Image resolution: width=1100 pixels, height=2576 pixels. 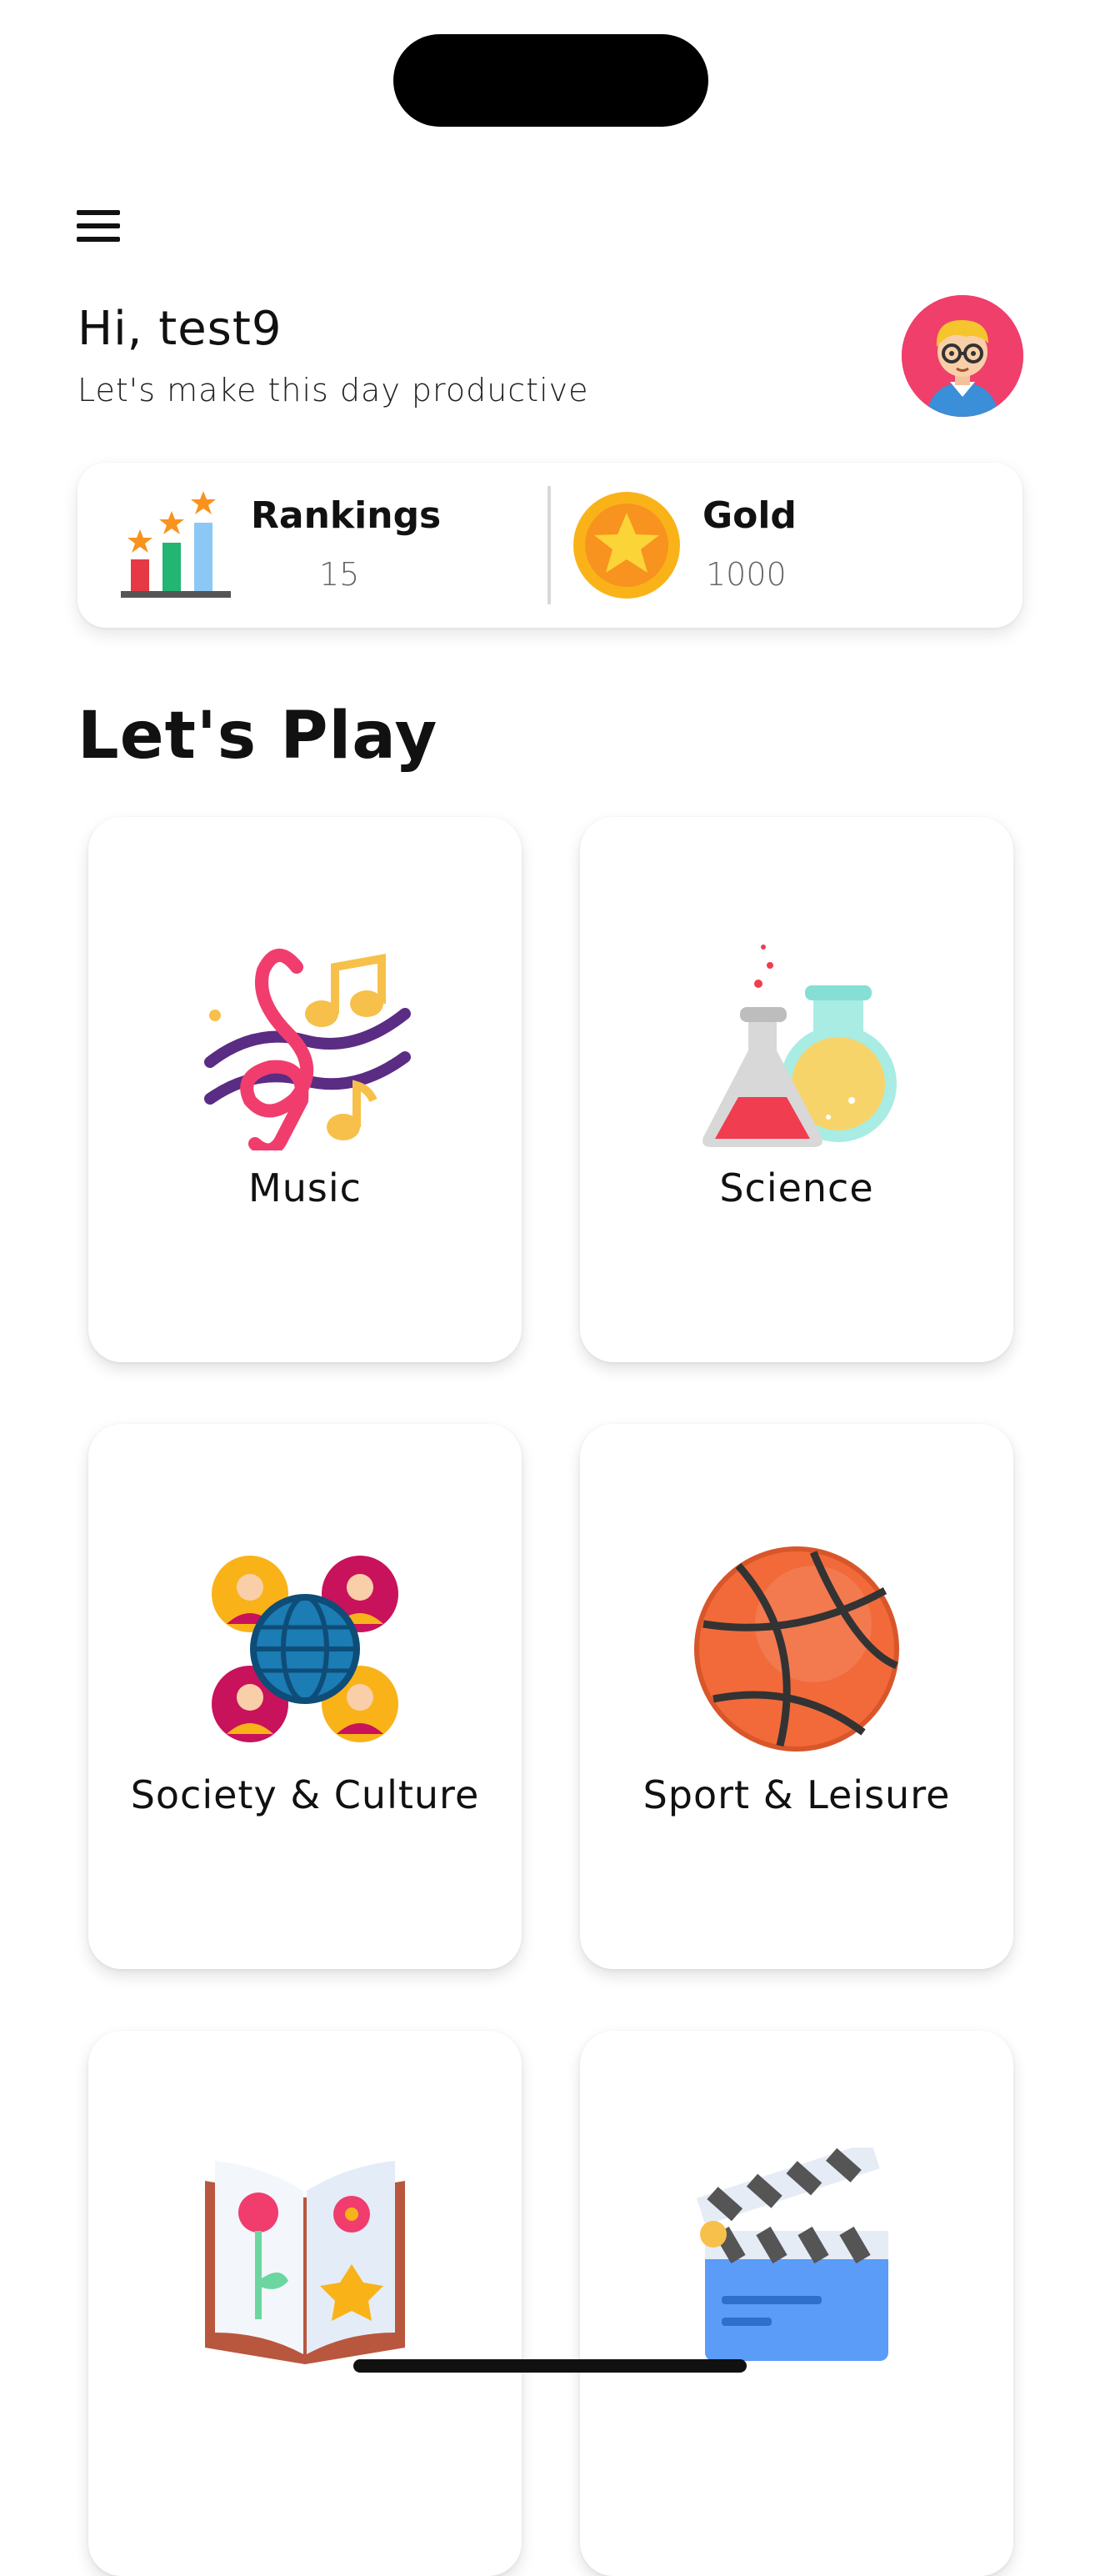 I want to click on boy-with-glasses-avatar-icon, so click(x=962, y=356).